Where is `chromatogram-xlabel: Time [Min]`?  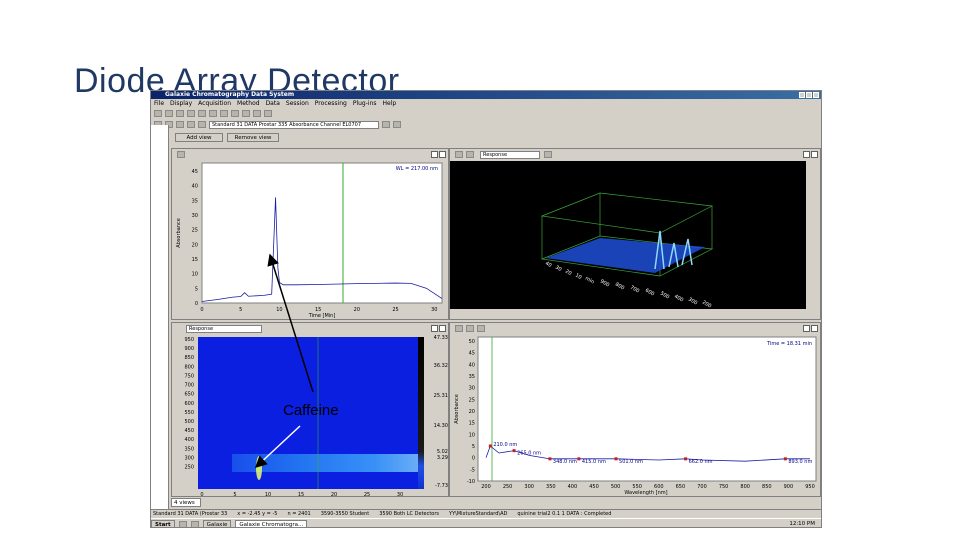 chromatogram-xlabel: Time [Min] is located at coordinates (322, 316).